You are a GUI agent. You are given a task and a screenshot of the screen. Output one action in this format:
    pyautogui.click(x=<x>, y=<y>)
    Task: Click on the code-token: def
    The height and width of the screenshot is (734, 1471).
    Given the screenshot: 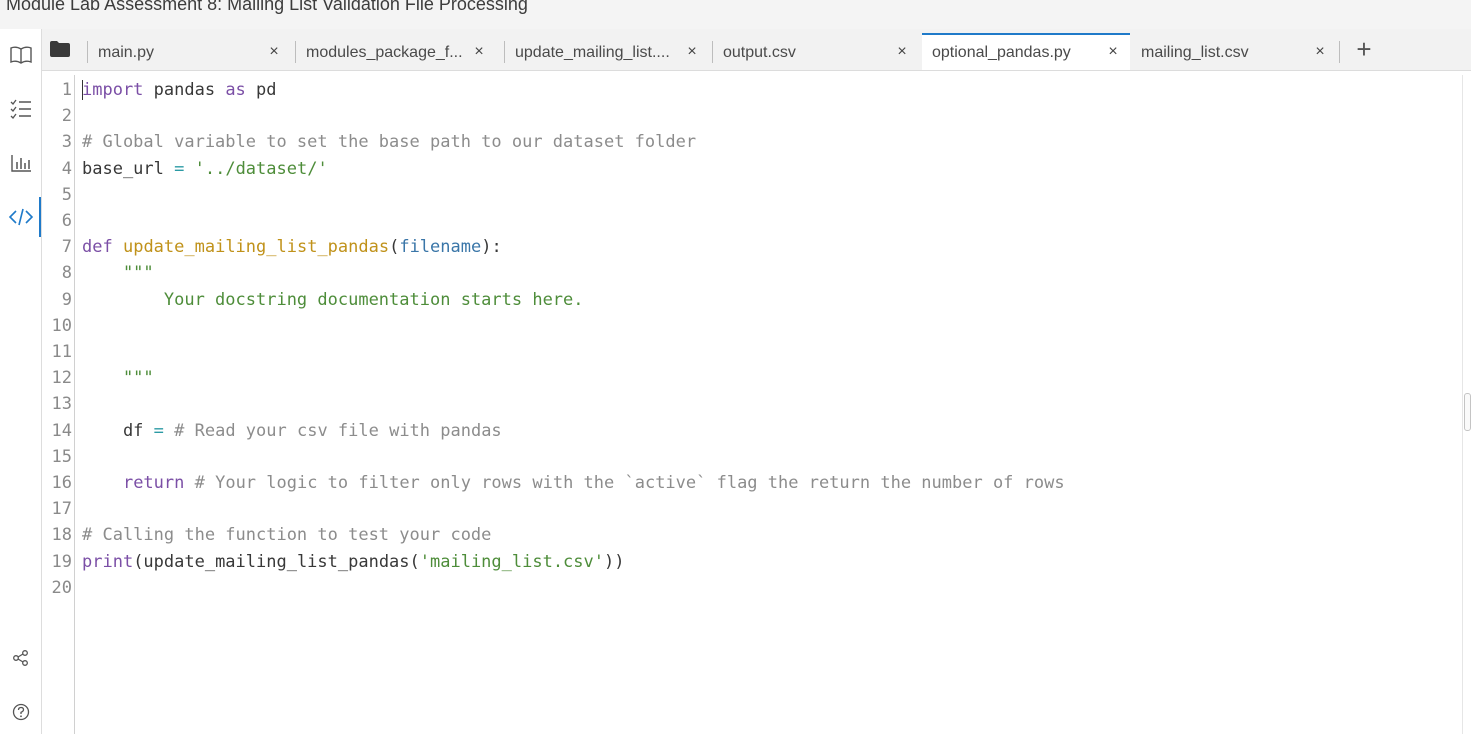 What is the action you would take?
    pyautogui.click(x=97, y=247)
    